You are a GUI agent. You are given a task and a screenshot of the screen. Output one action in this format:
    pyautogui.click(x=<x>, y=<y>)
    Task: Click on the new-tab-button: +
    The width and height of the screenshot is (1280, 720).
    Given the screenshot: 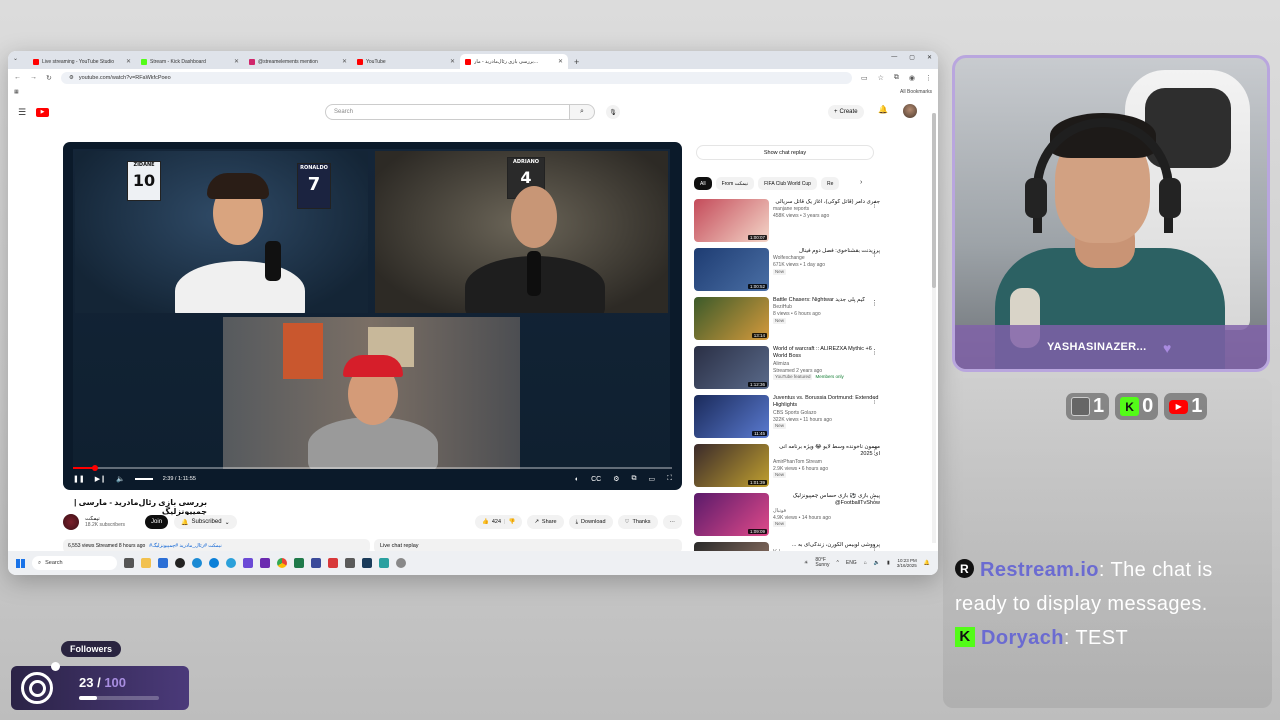 What is the action you would take?
    pyautogui.click(x=576, y=62)
    